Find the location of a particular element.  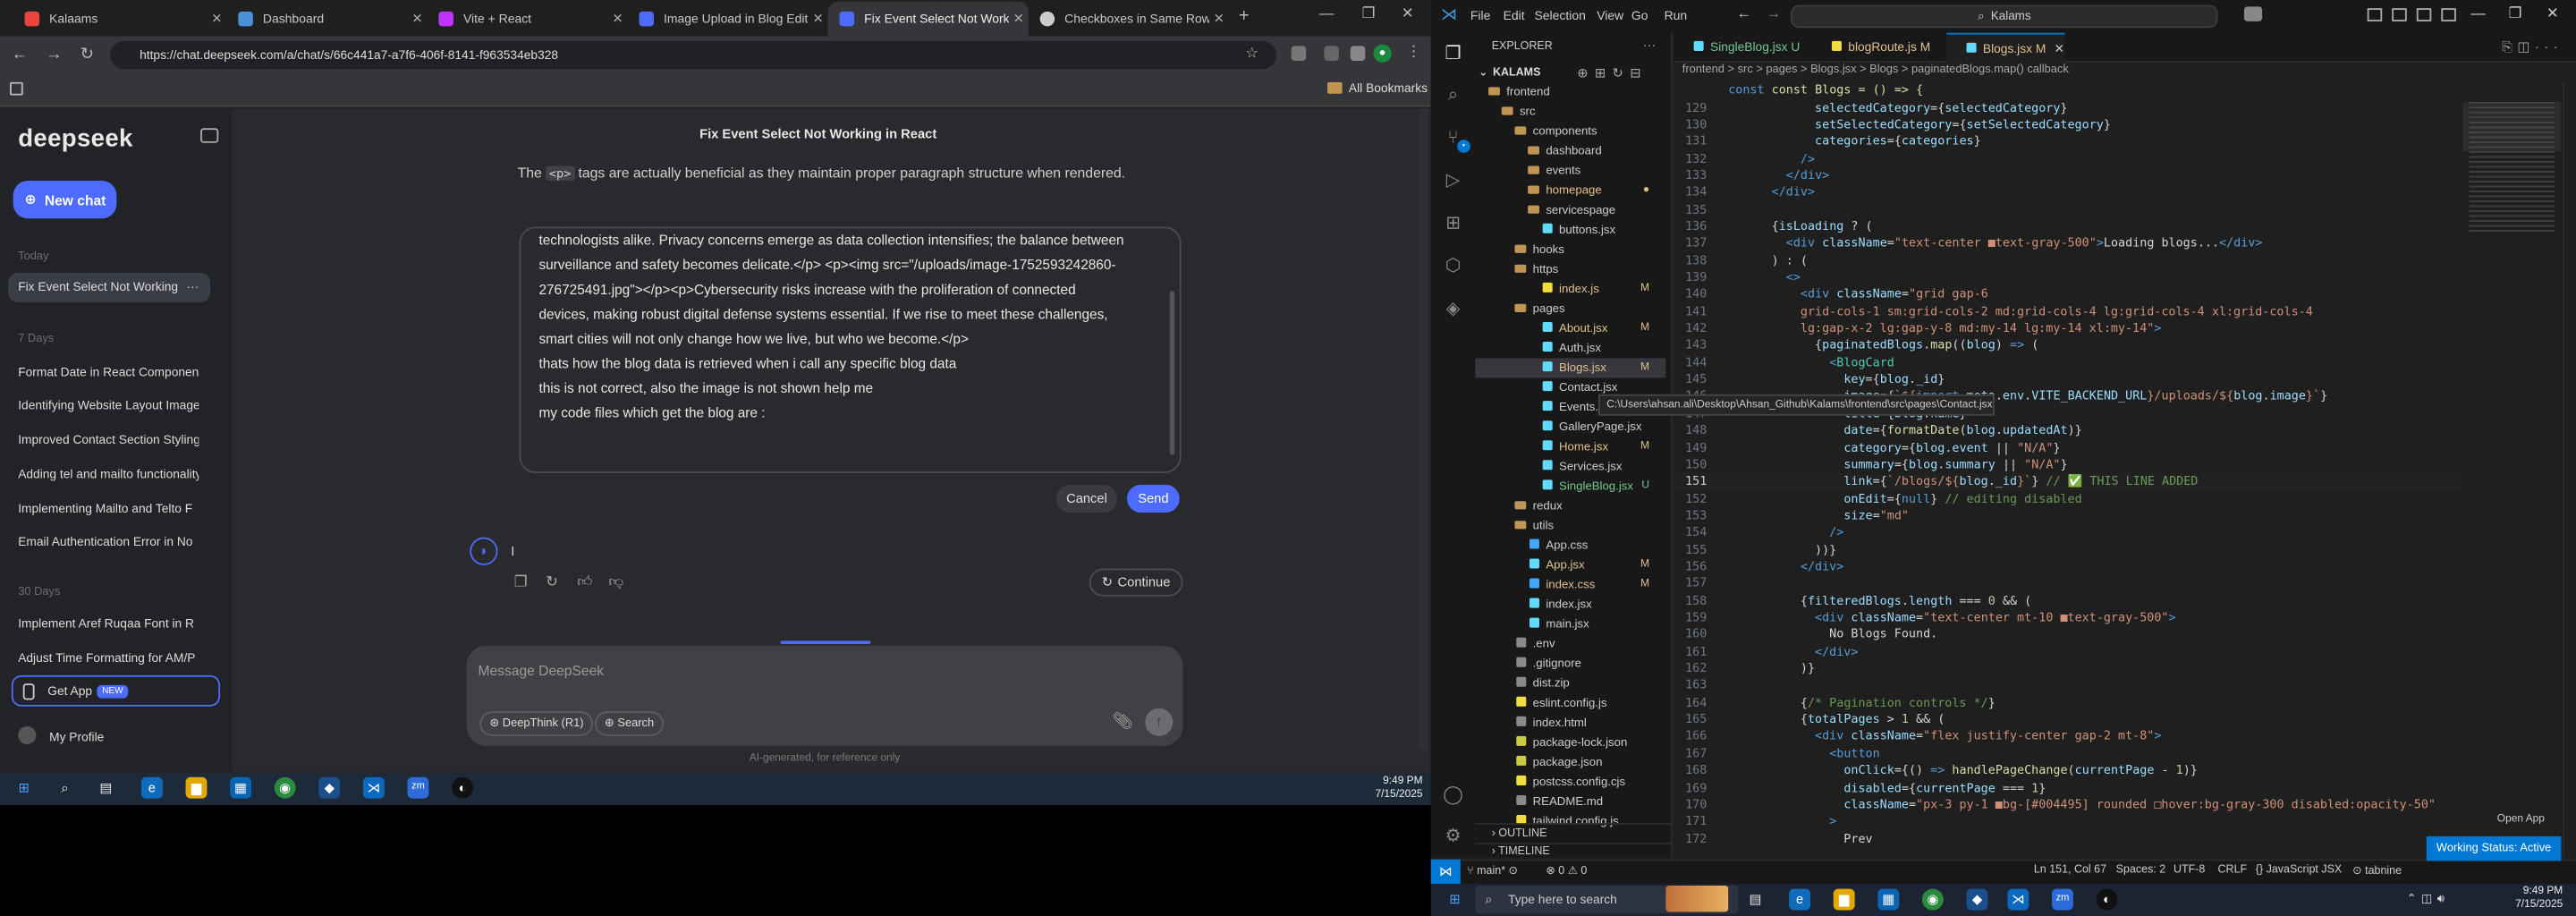

timeline-section: › TIMELINE is located at coordinates (1574, 851).